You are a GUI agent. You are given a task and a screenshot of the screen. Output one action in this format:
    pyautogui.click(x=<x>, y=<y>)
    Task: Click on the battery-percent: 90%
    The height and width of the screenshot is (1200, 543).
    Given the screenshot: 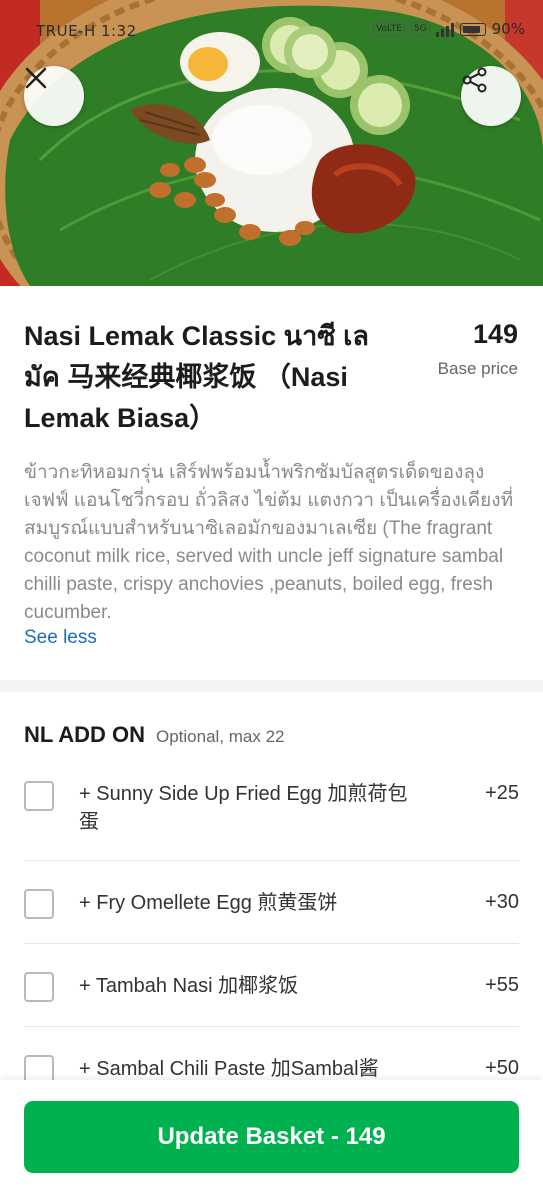 What is the action you would take?
    pyautogui.click(x=508, y=29)
    